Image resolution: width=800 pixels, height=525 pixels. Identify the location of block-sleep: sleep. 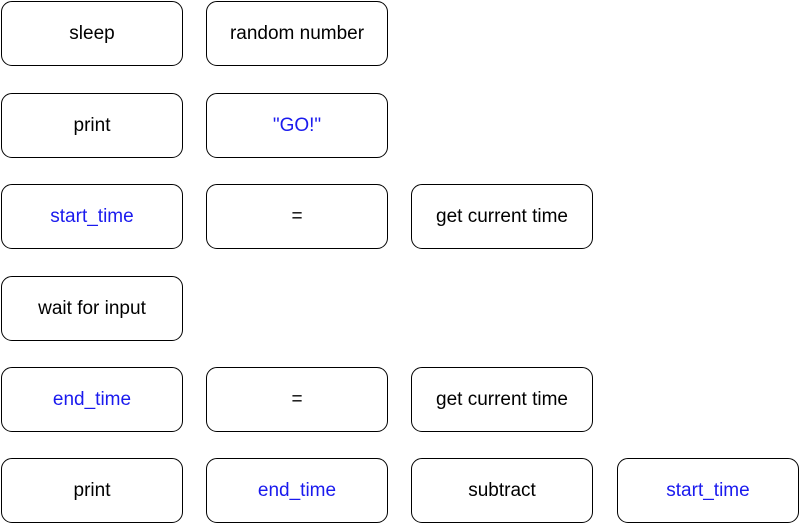
(92, 33).